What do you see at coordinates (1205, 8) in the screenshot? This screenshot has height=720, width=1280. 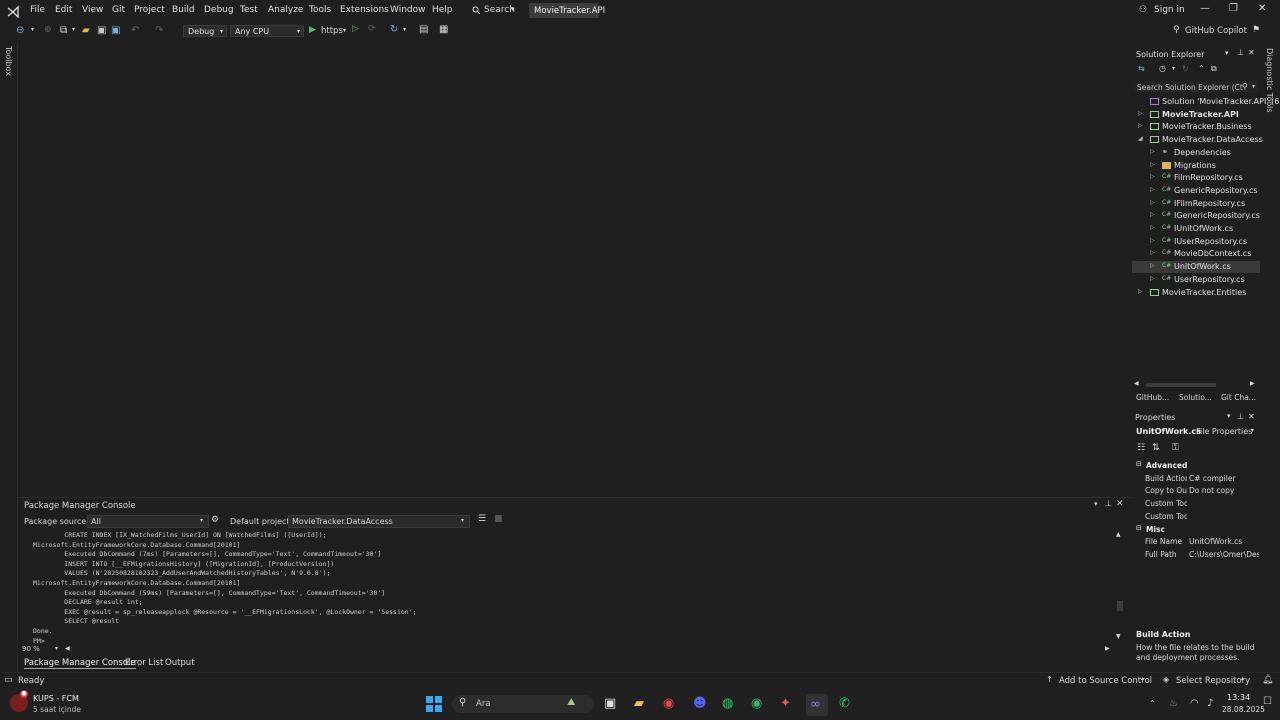 I see `minimize-icon: —` at bounding box center [1205, 8].